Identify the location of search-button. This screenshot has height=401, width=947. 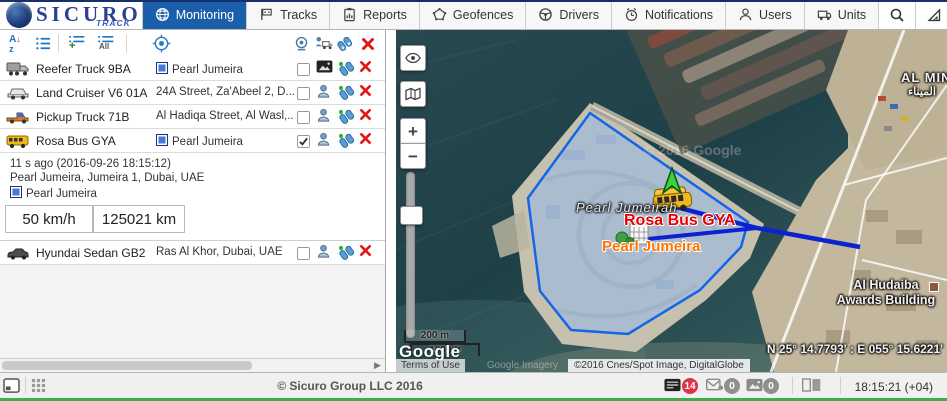
(897, 14).